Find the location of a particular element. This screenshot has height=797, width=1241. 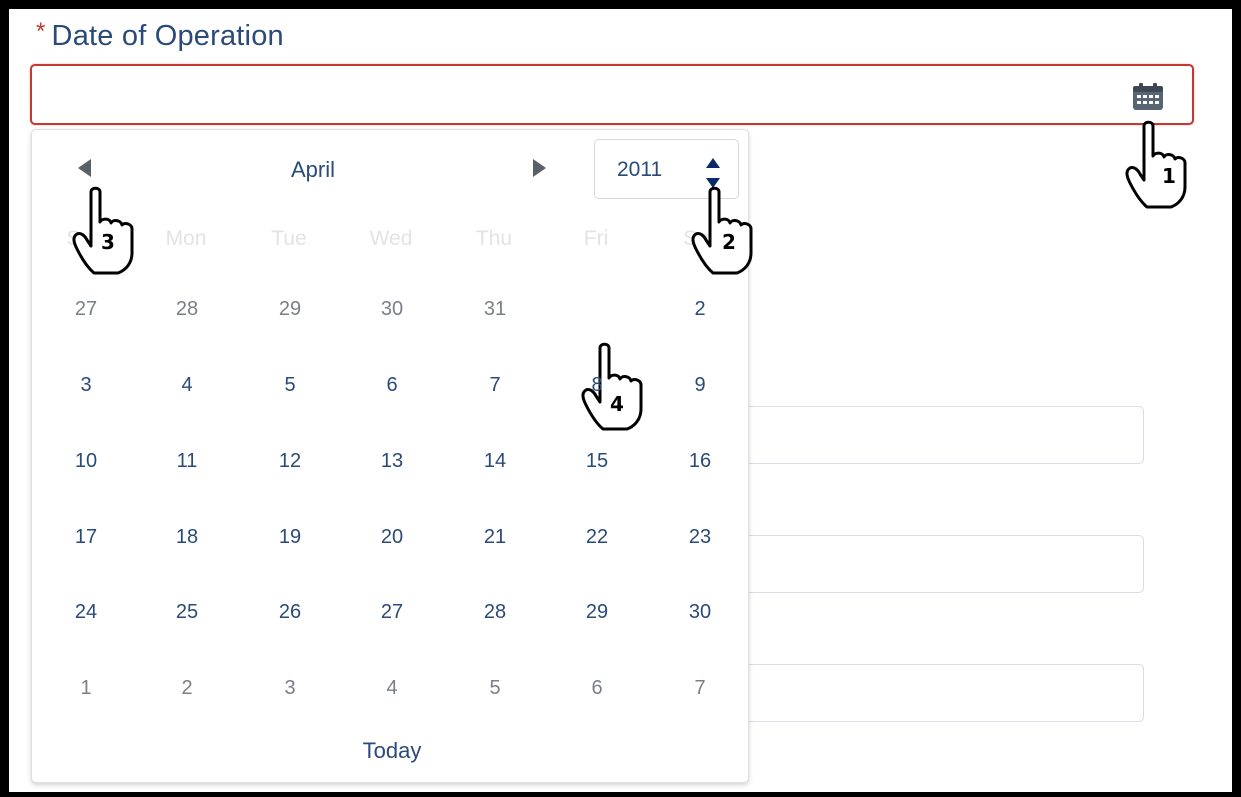

day-cell: 24 is located at coordinates (86, 612).